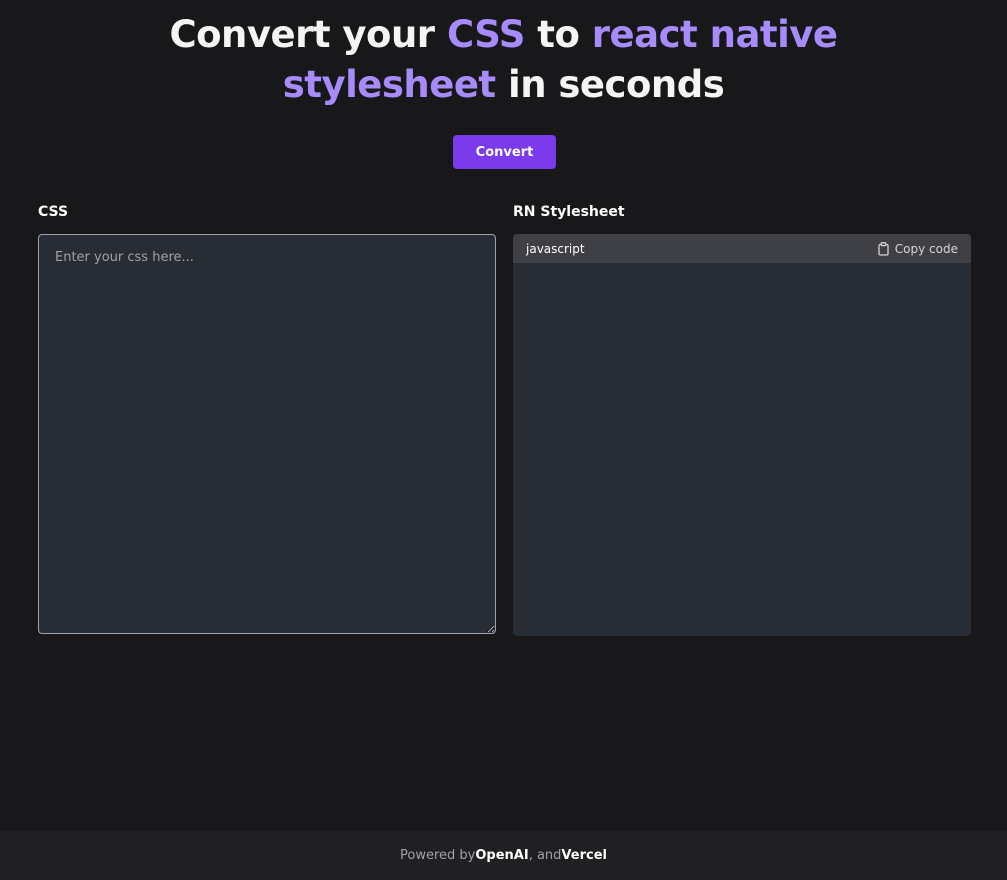  I want to click on title-line-2: stylesheet in seconds, so click(503, 85).